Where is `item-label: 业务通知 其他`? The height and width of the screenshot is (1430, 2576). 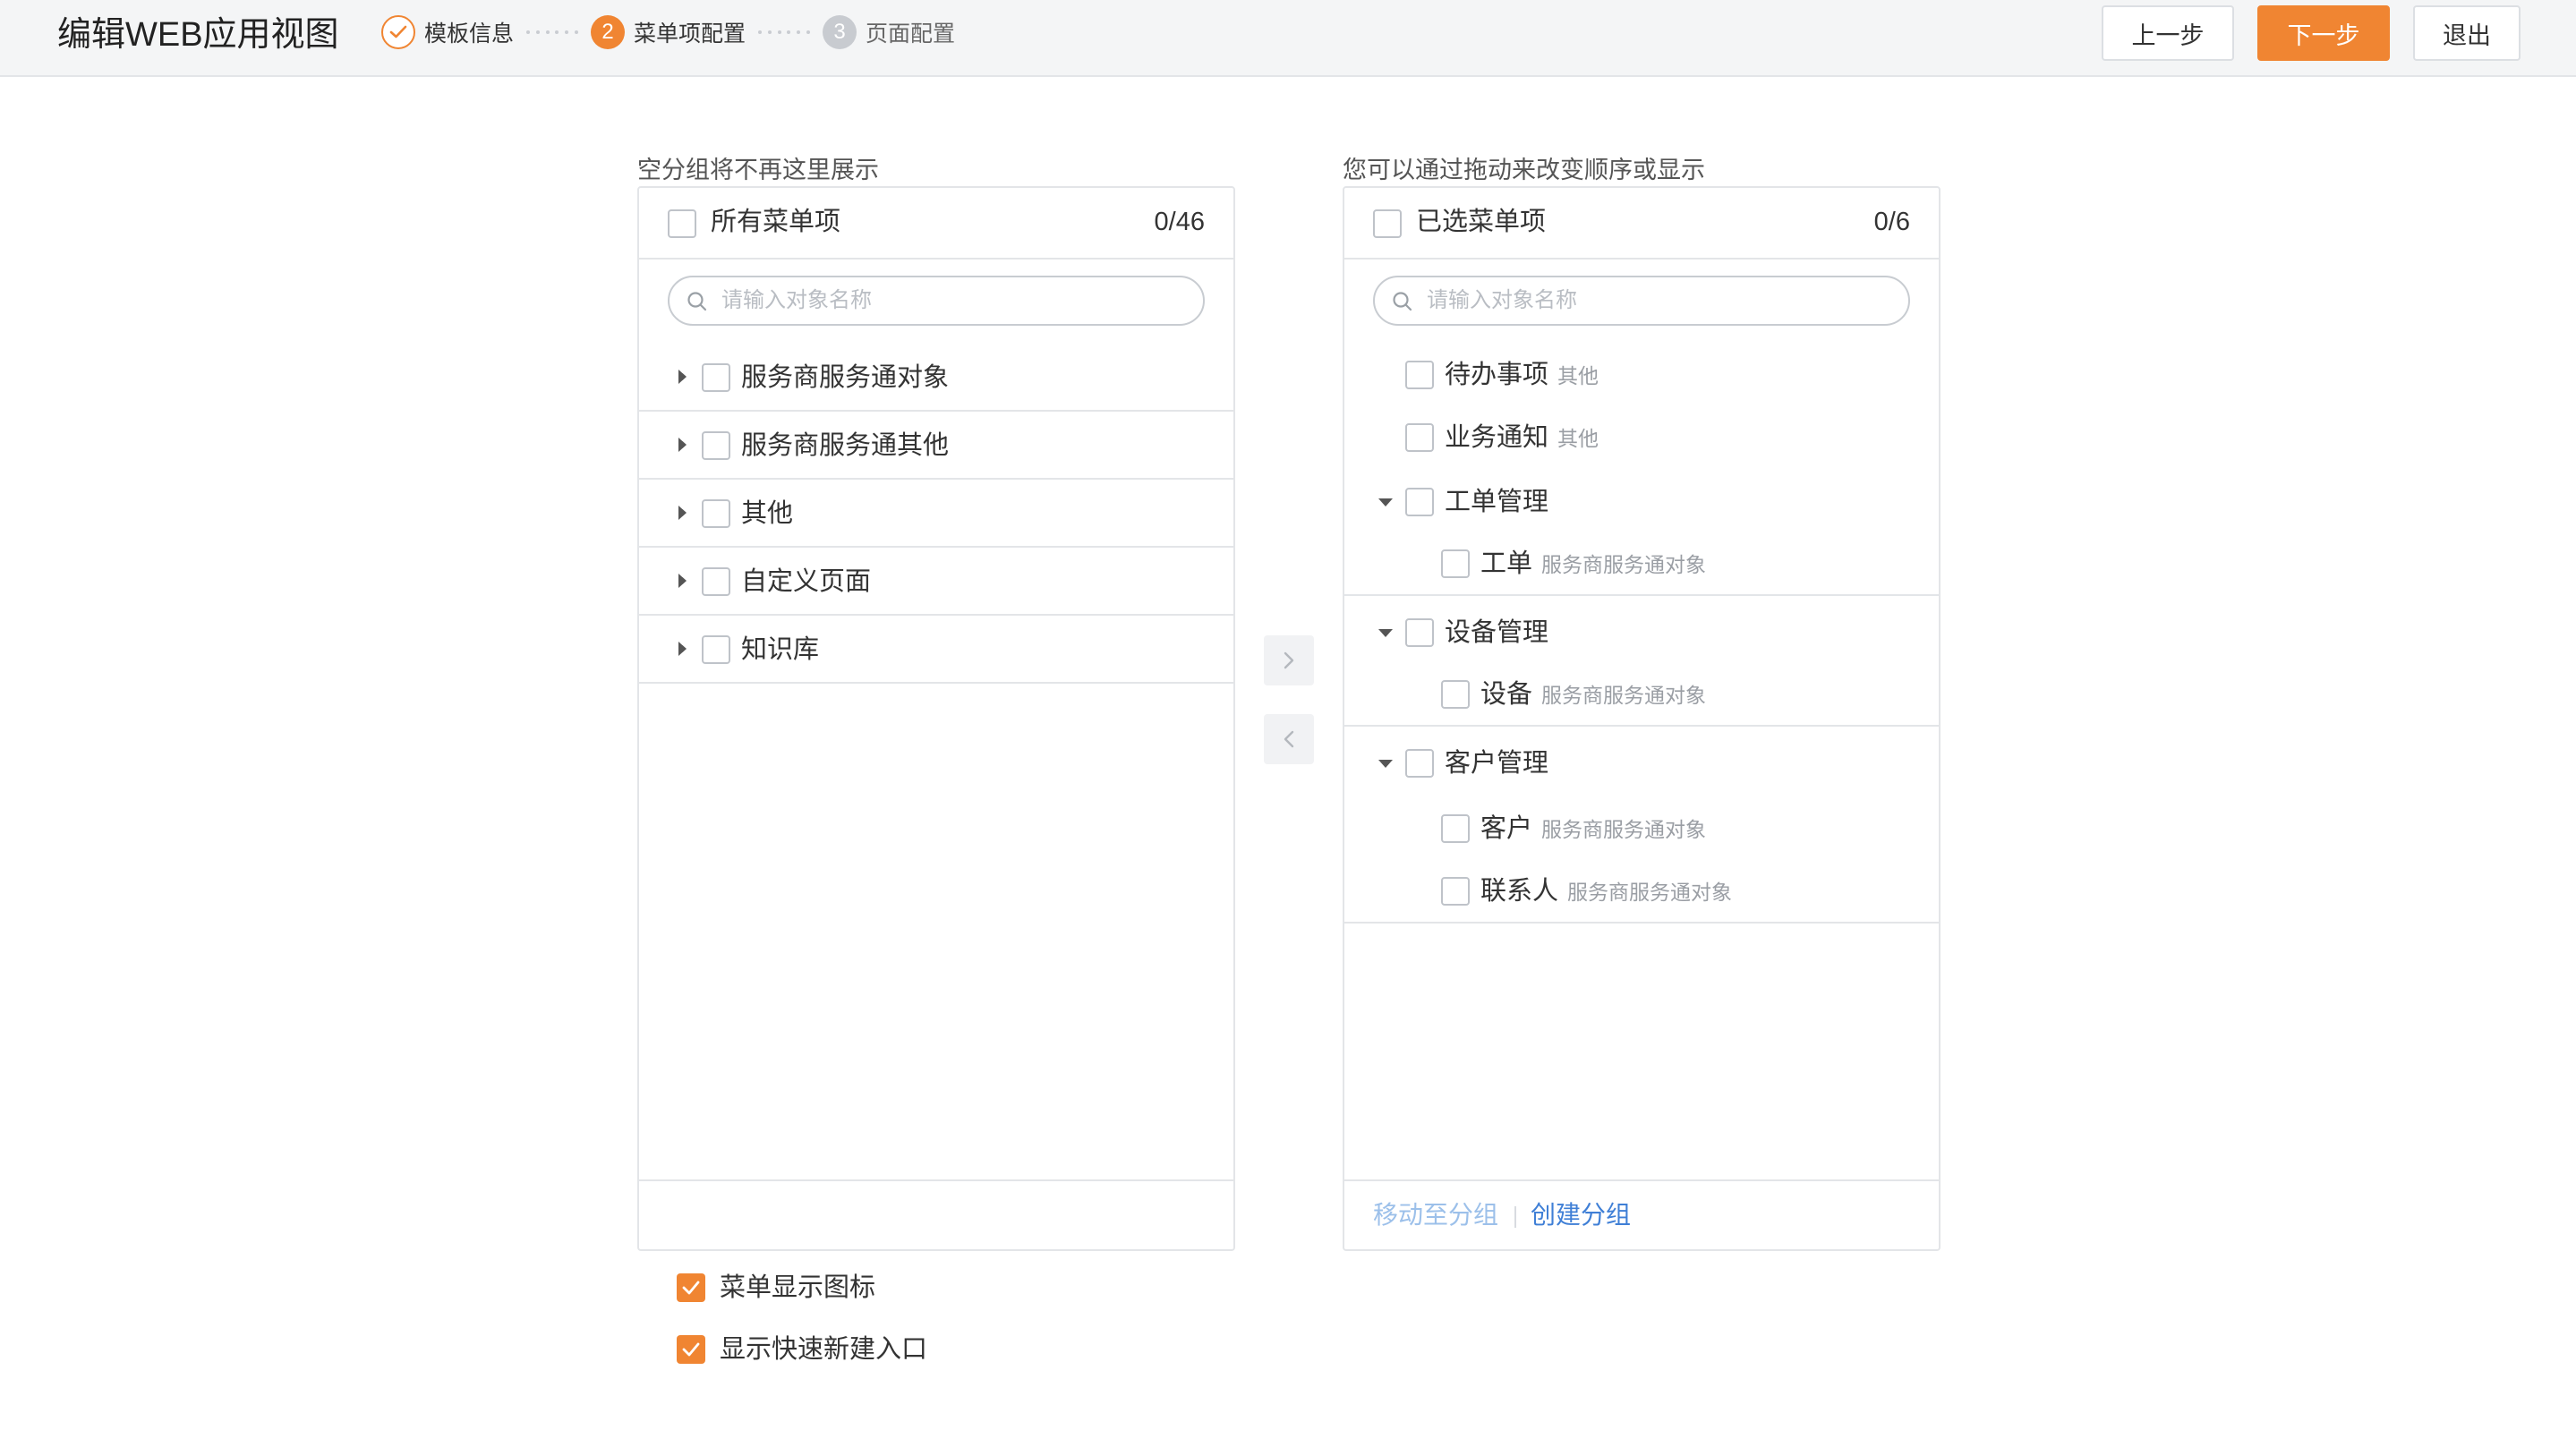
item-label: 业务通知 其他 is located at coordinates (1522, 438).